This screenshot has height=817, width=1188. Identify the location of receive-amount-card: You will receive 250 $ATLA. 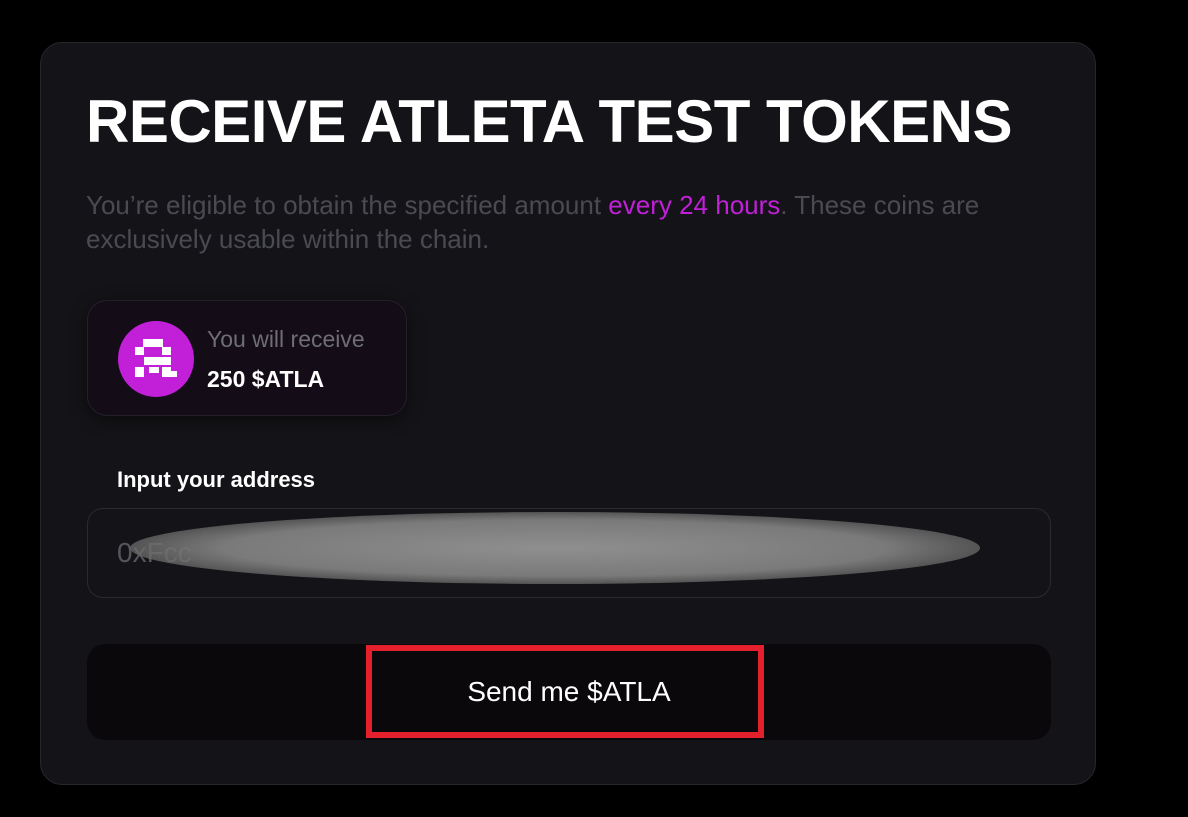
(247, 358).